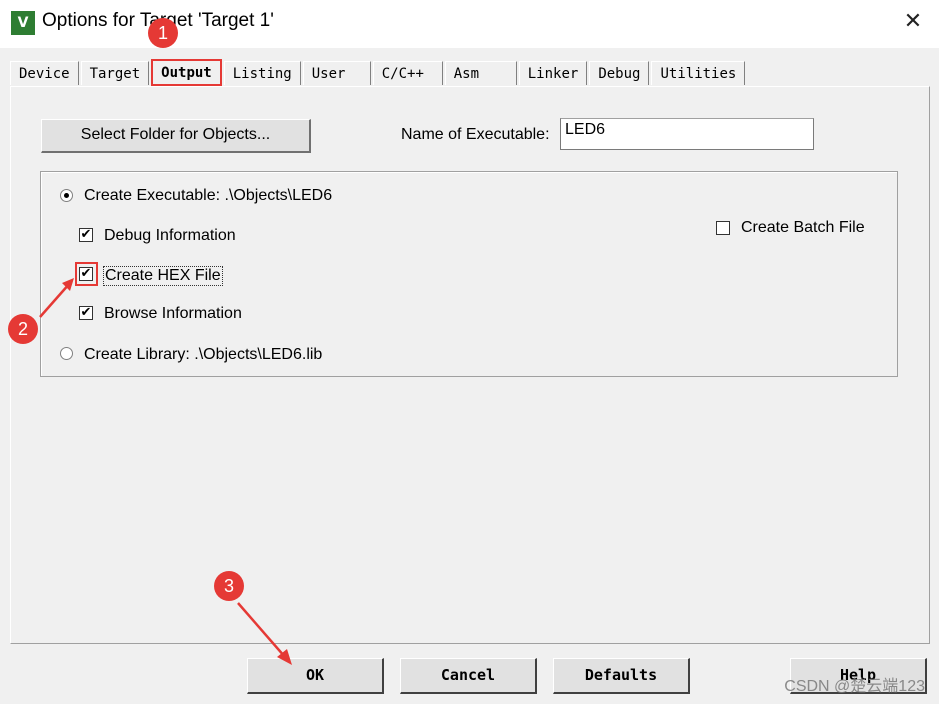  I want to click on tab-asm: Asm, so click(480, 73).